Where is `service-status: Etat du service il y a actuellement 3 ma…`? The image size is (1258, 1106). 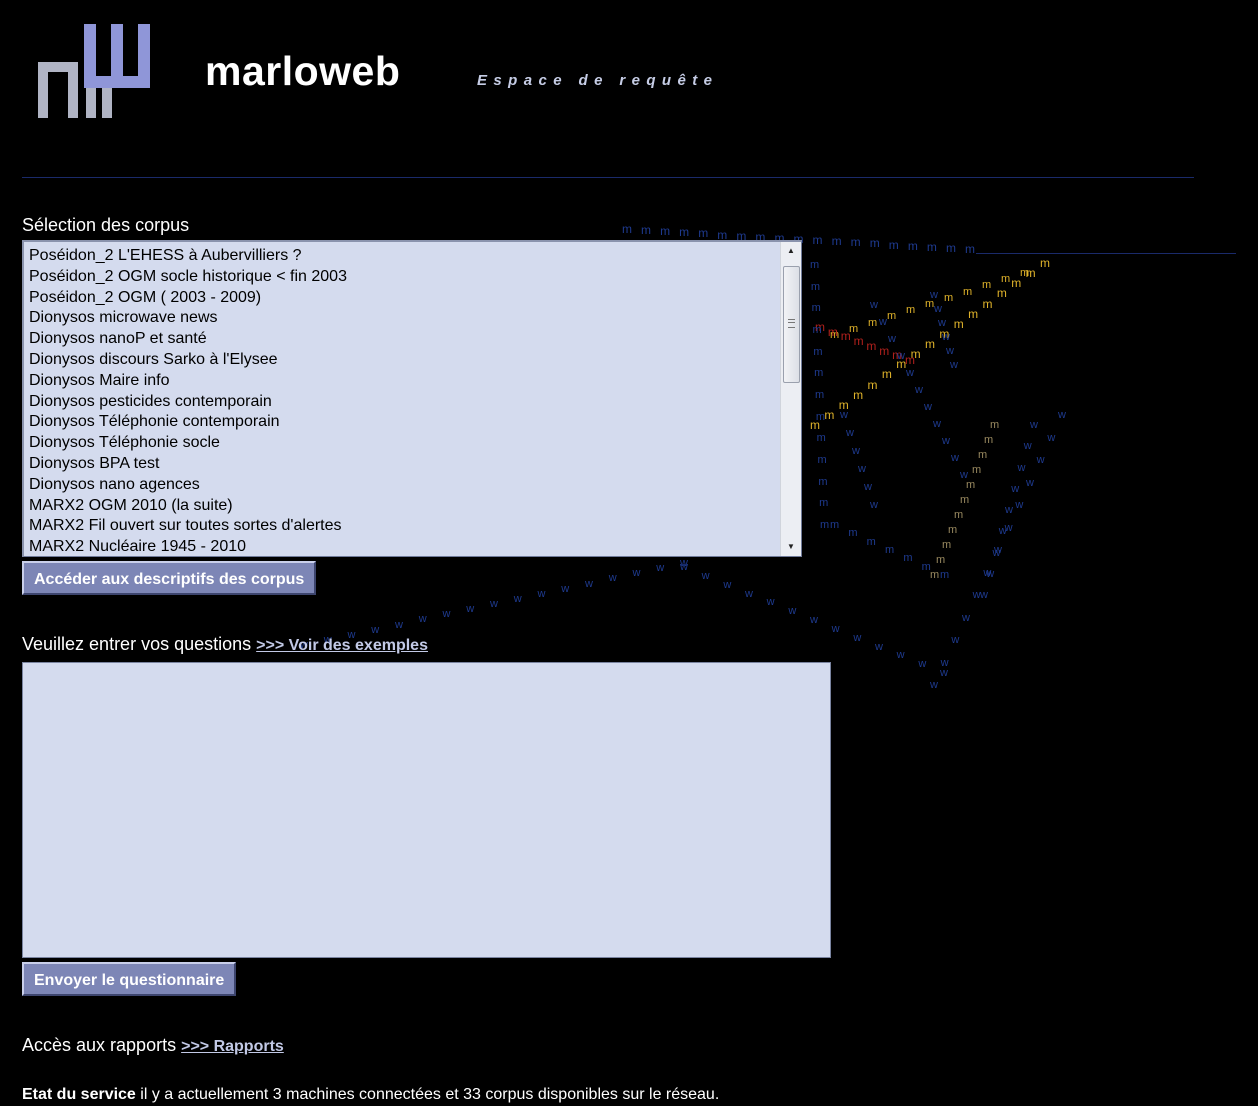 service-status: Etat du service il y a actuellement 3 ma… is located at coordinates (370, 1095).